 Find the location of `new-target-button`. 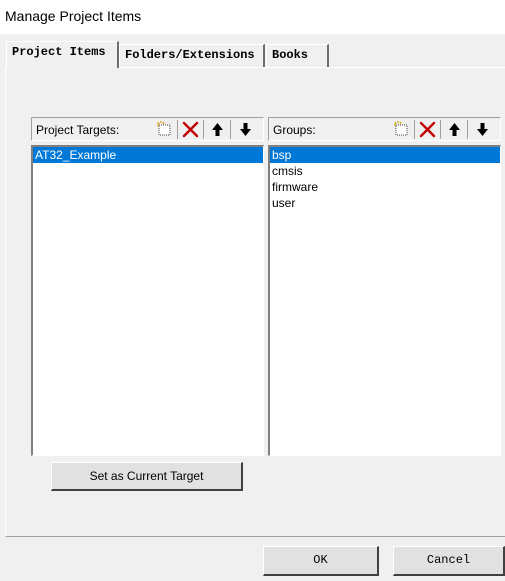

new-target-button is located at coordinates (164, 129).